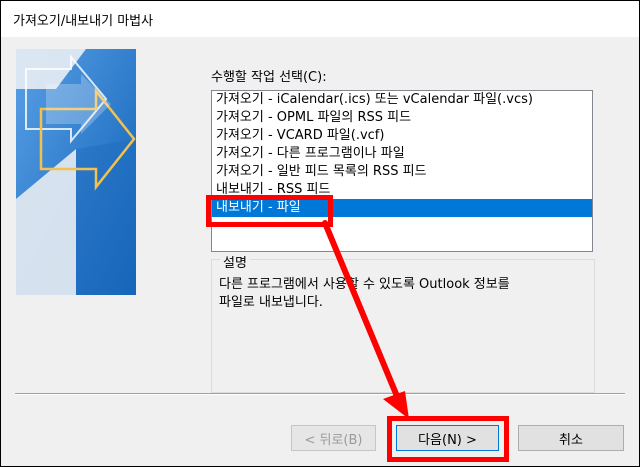 The width and height of the screenshot is (640, 467). Describe the element at coordinates (271, 302) in the screenshot. I see `description-line-2: 파일로 내보냅니다.` at that location.